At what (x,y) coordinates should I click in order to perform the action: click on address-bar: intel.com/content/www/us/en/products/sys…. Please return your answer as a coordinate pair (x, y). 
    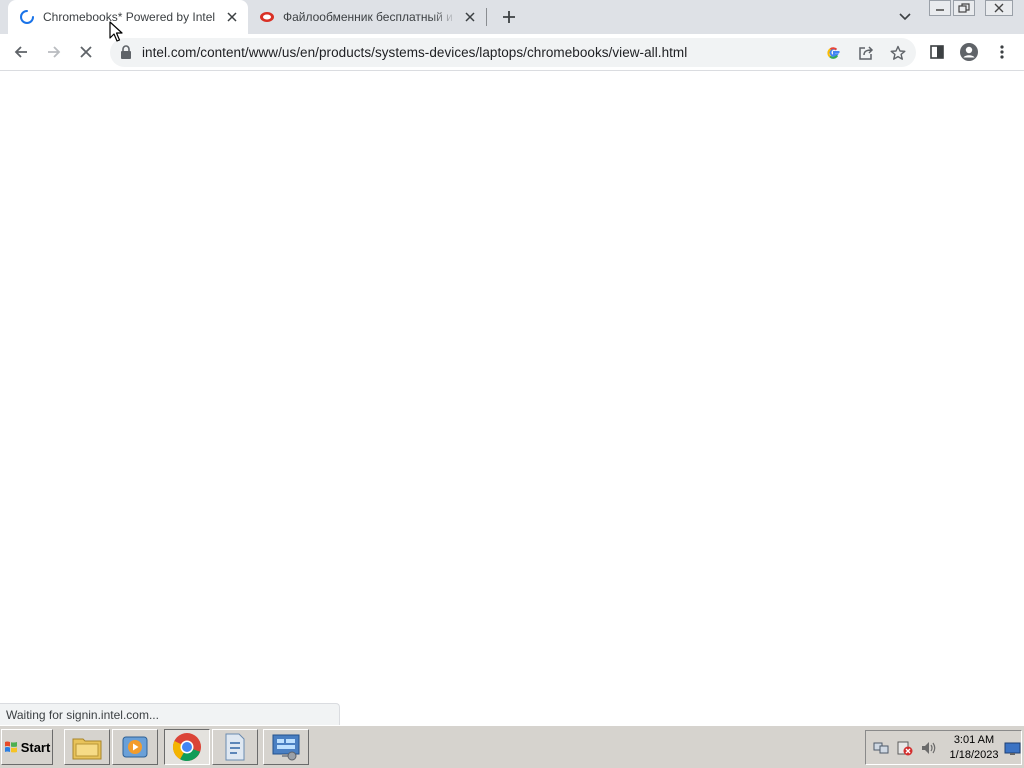
    Looking at the image, I should click on (513, 52).